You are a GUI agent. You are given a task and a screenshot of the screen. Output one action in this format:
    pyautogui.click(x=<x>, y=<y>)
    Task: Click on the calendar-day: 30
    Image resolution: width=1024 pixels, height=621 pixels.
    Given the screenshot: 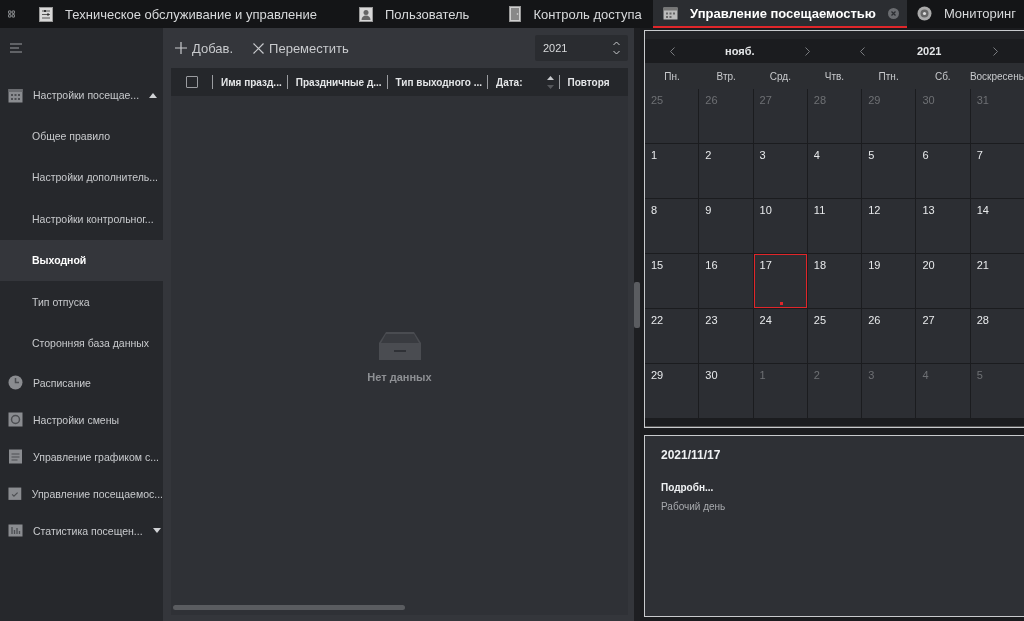 What is the action you would take?
    pyautogui.click(x=726, y=391)
    